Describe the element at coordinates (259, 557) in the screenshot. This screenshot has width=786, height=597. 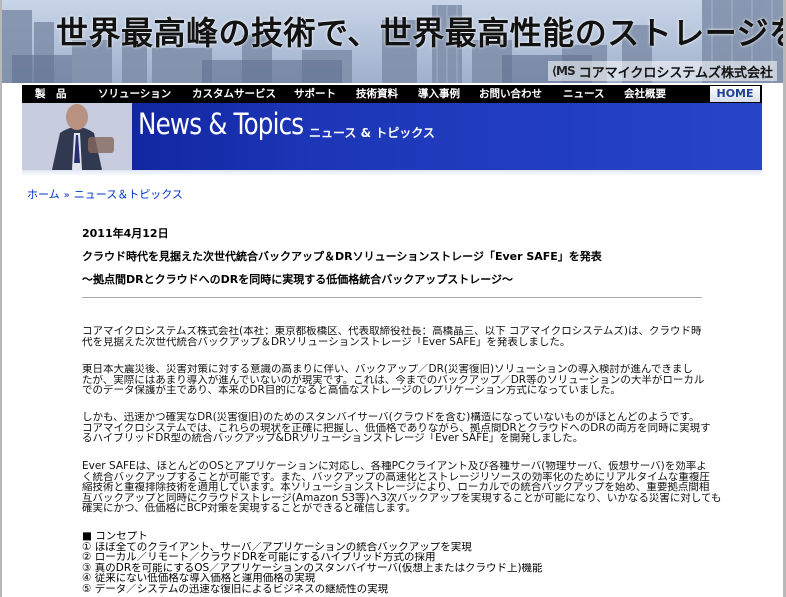
I see `list-item: ② ローカル／リモート／クラウドDRを可能にするハイブリッド方式の採用` at that location.